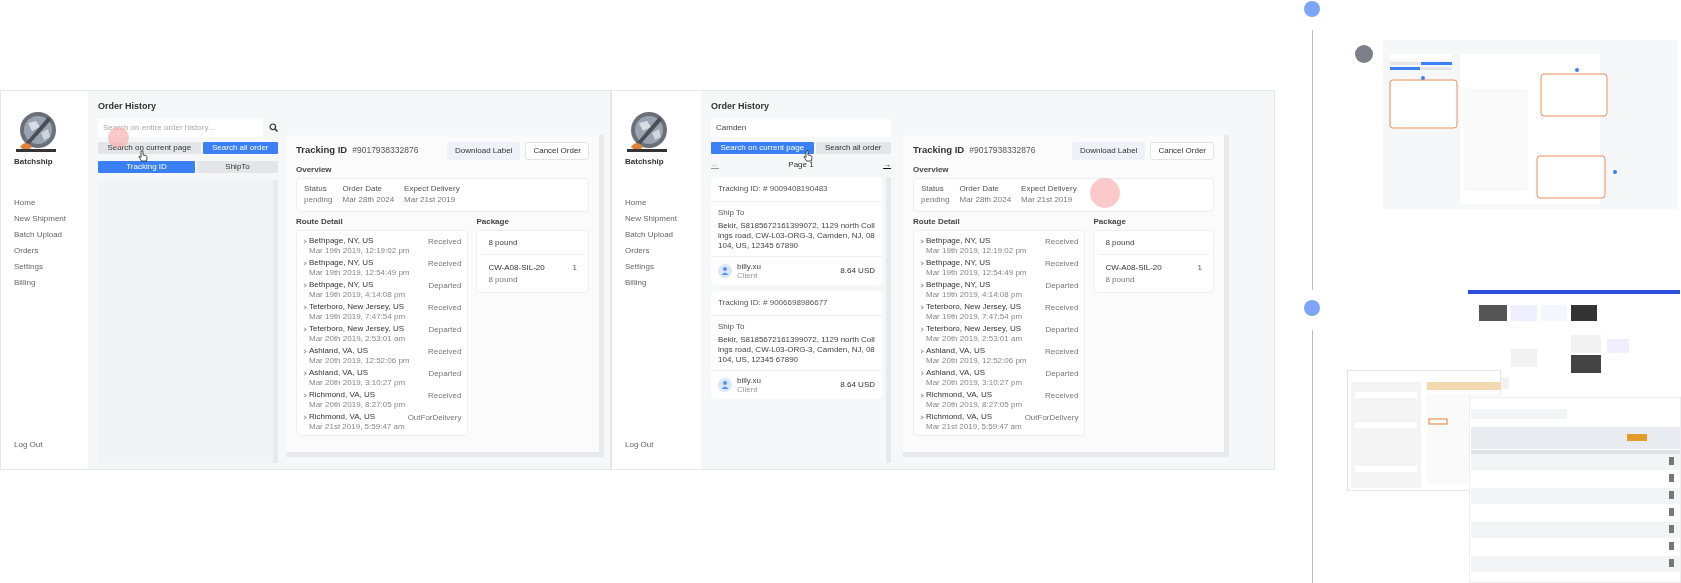  What do you see at coordinates (796, 189) in the screenshot?
I see `order-tracking-id: Tracking ID: # 9009408190483` at bounding box center [796, 189].